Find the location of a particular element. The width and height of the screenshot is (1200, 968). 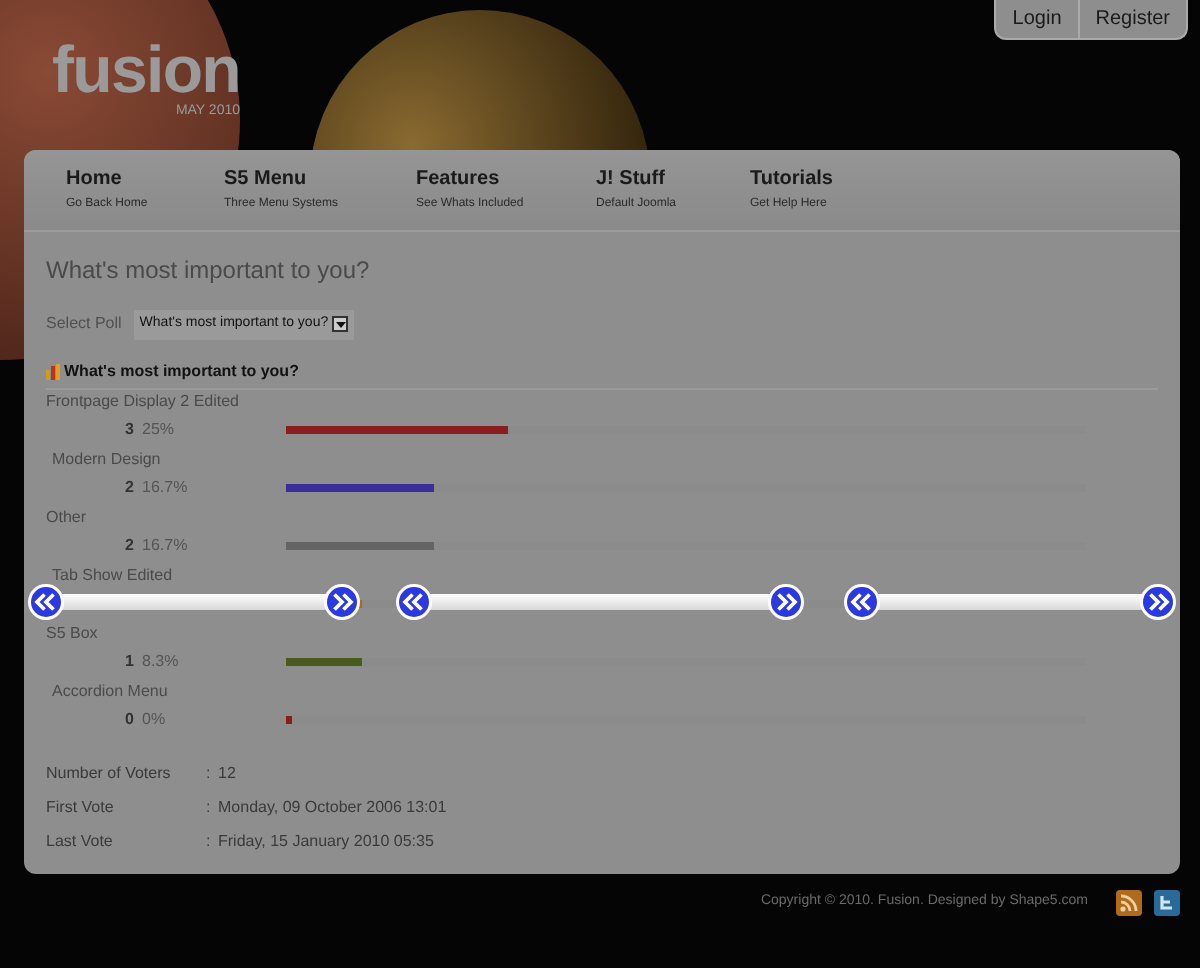

stat-label: First Vote is located at coordinates (81, 807).